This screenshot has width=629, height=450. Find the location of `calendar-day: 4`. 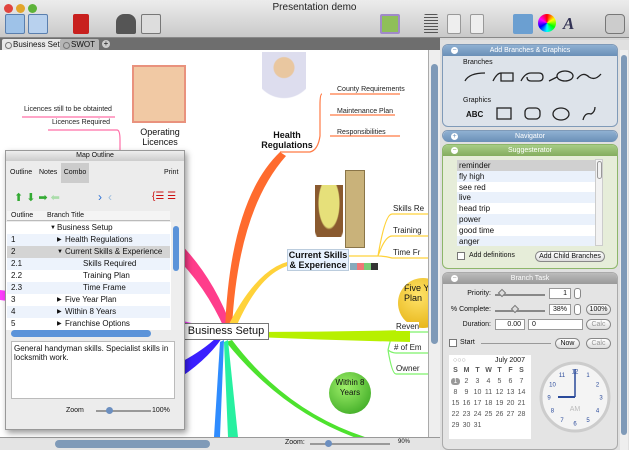

calendar-day: 4 is located at coordinates (488, 381).